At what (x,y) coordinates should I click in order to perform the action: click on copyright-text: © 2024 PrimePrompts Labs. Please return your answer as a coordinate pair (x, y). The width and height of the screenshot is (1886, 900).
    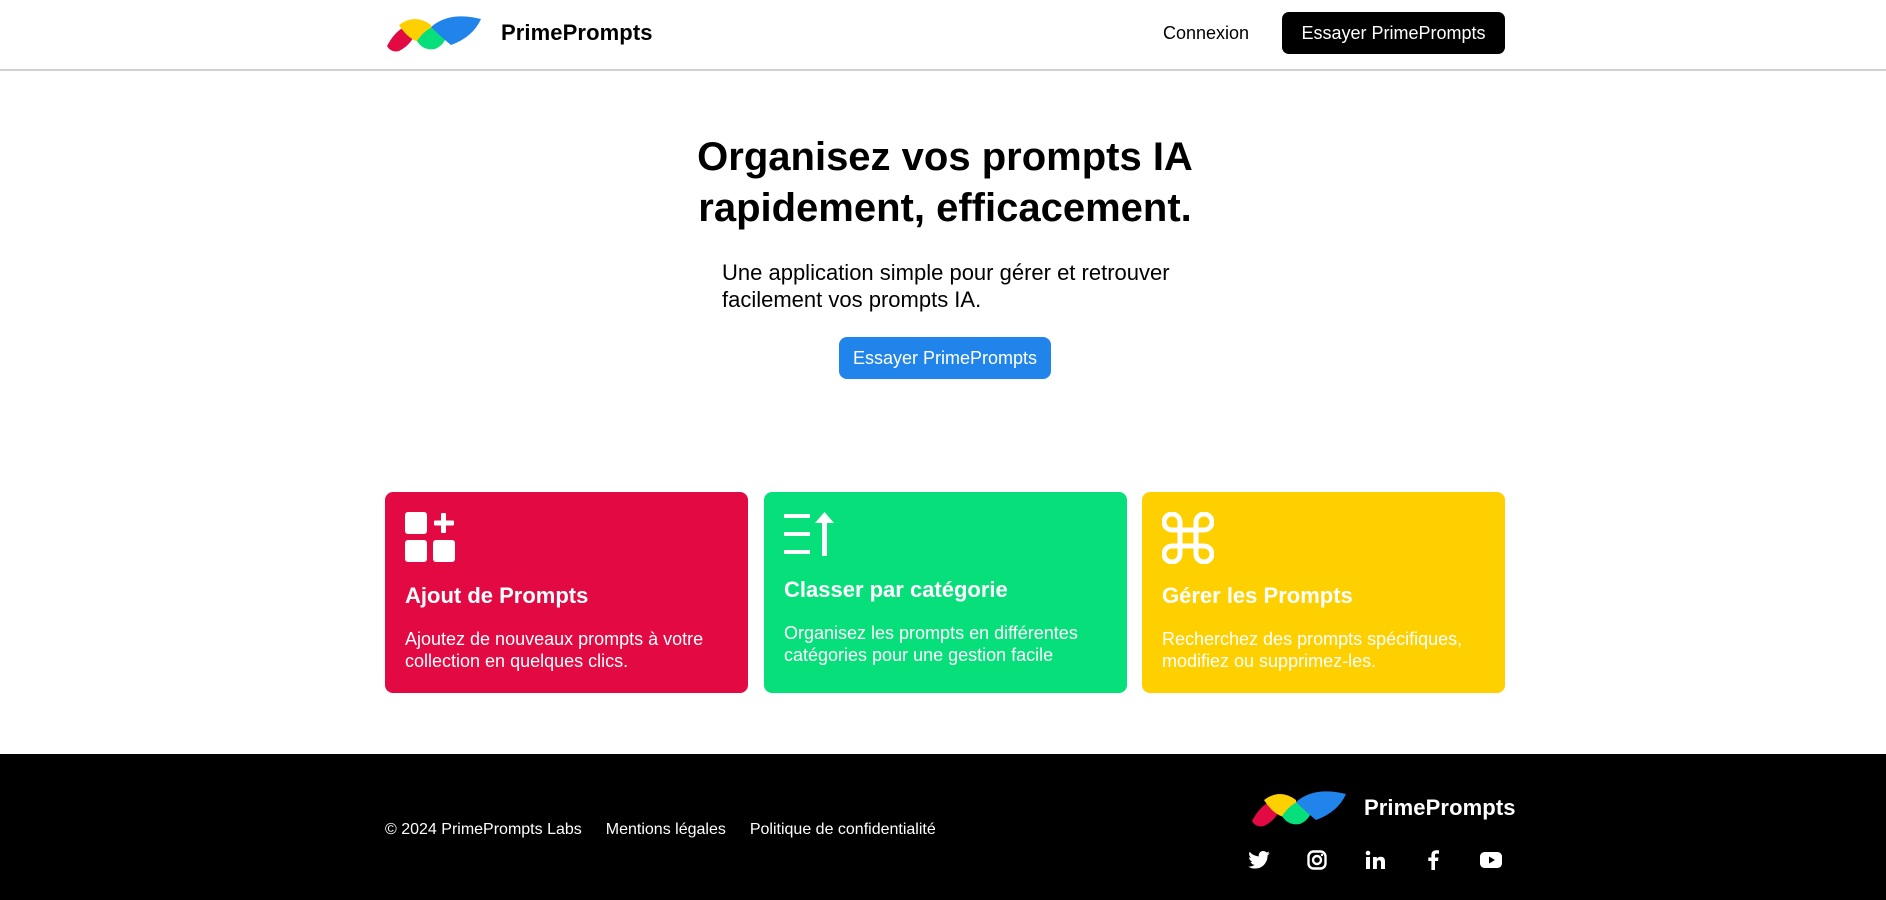
    Looking at the image, I should click on (483, 829).